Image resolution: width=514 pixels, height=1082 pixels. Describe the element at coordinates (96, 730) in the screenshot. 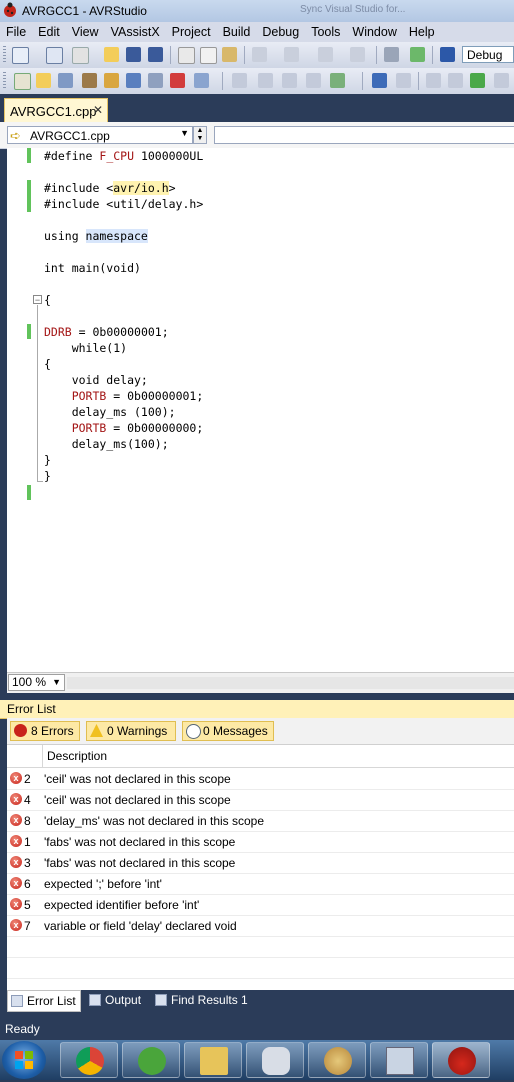

I see `warning-icon` at that location.